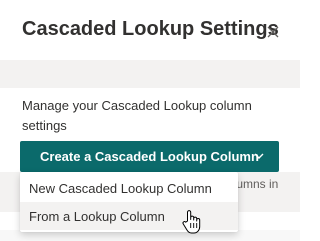 The width and height of the screenshot is (320, 241). I want to click on page-title: Cascaded Lookup Settings, so click(150, 29).